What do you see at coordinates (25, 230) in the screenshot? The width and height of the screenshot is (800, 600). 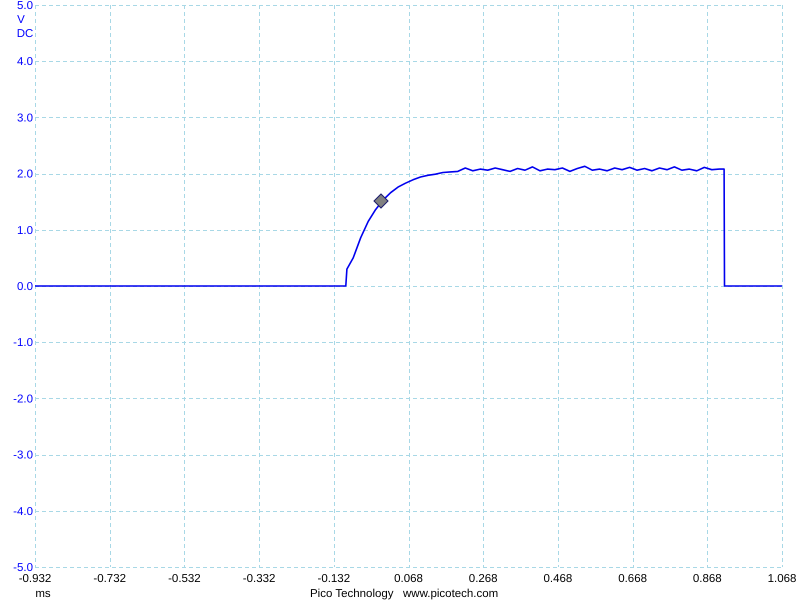 I see `y-tick-label: 1.0` at bounding box center [25, 230].